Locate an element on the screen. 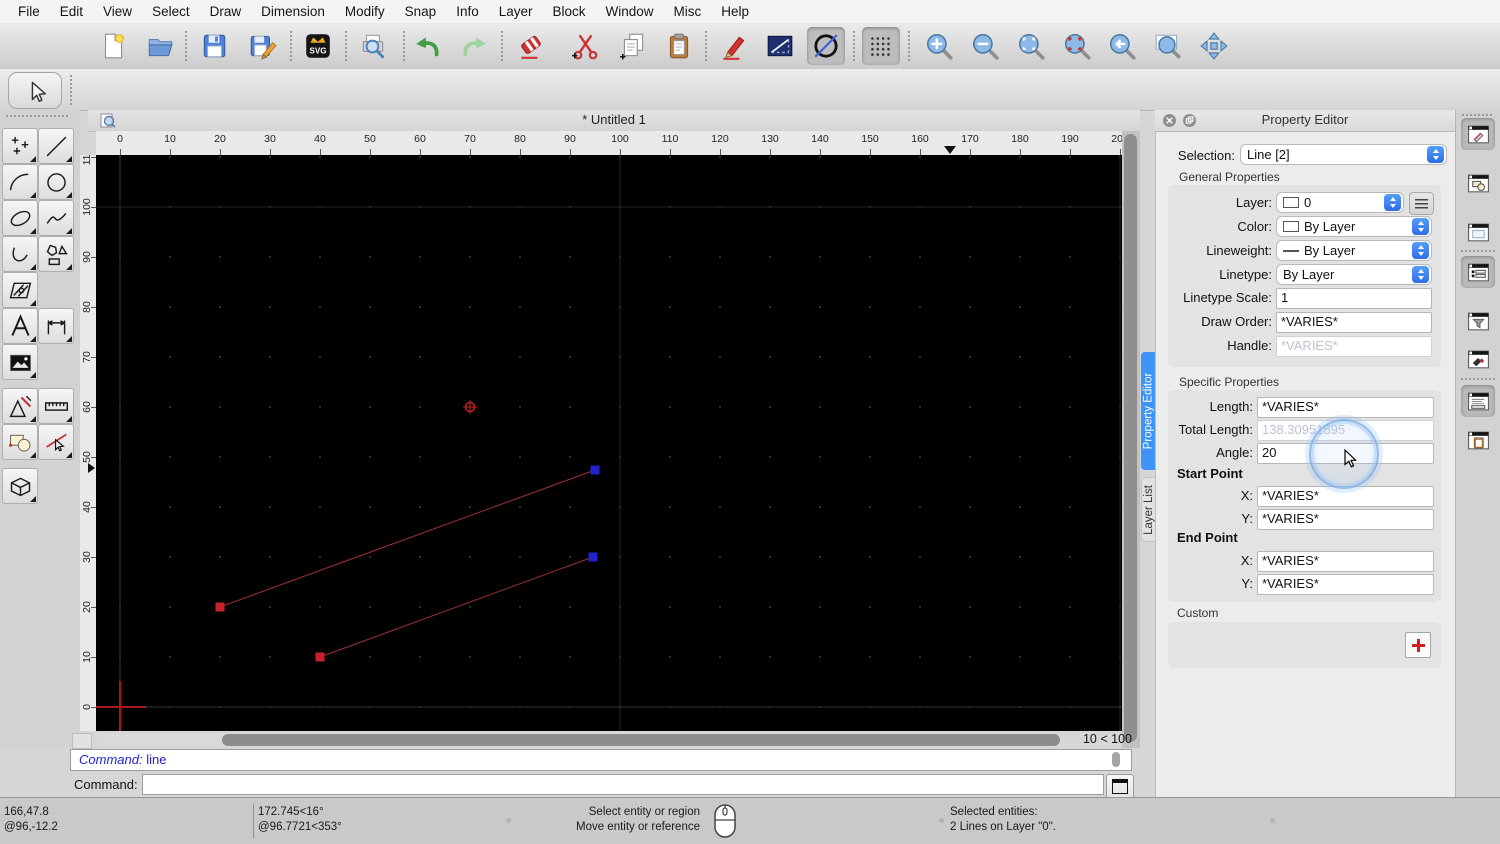 The height and width of the screenshot is (844, 1500). property-editor-dock-icon is located at coordinates (1478, 134).